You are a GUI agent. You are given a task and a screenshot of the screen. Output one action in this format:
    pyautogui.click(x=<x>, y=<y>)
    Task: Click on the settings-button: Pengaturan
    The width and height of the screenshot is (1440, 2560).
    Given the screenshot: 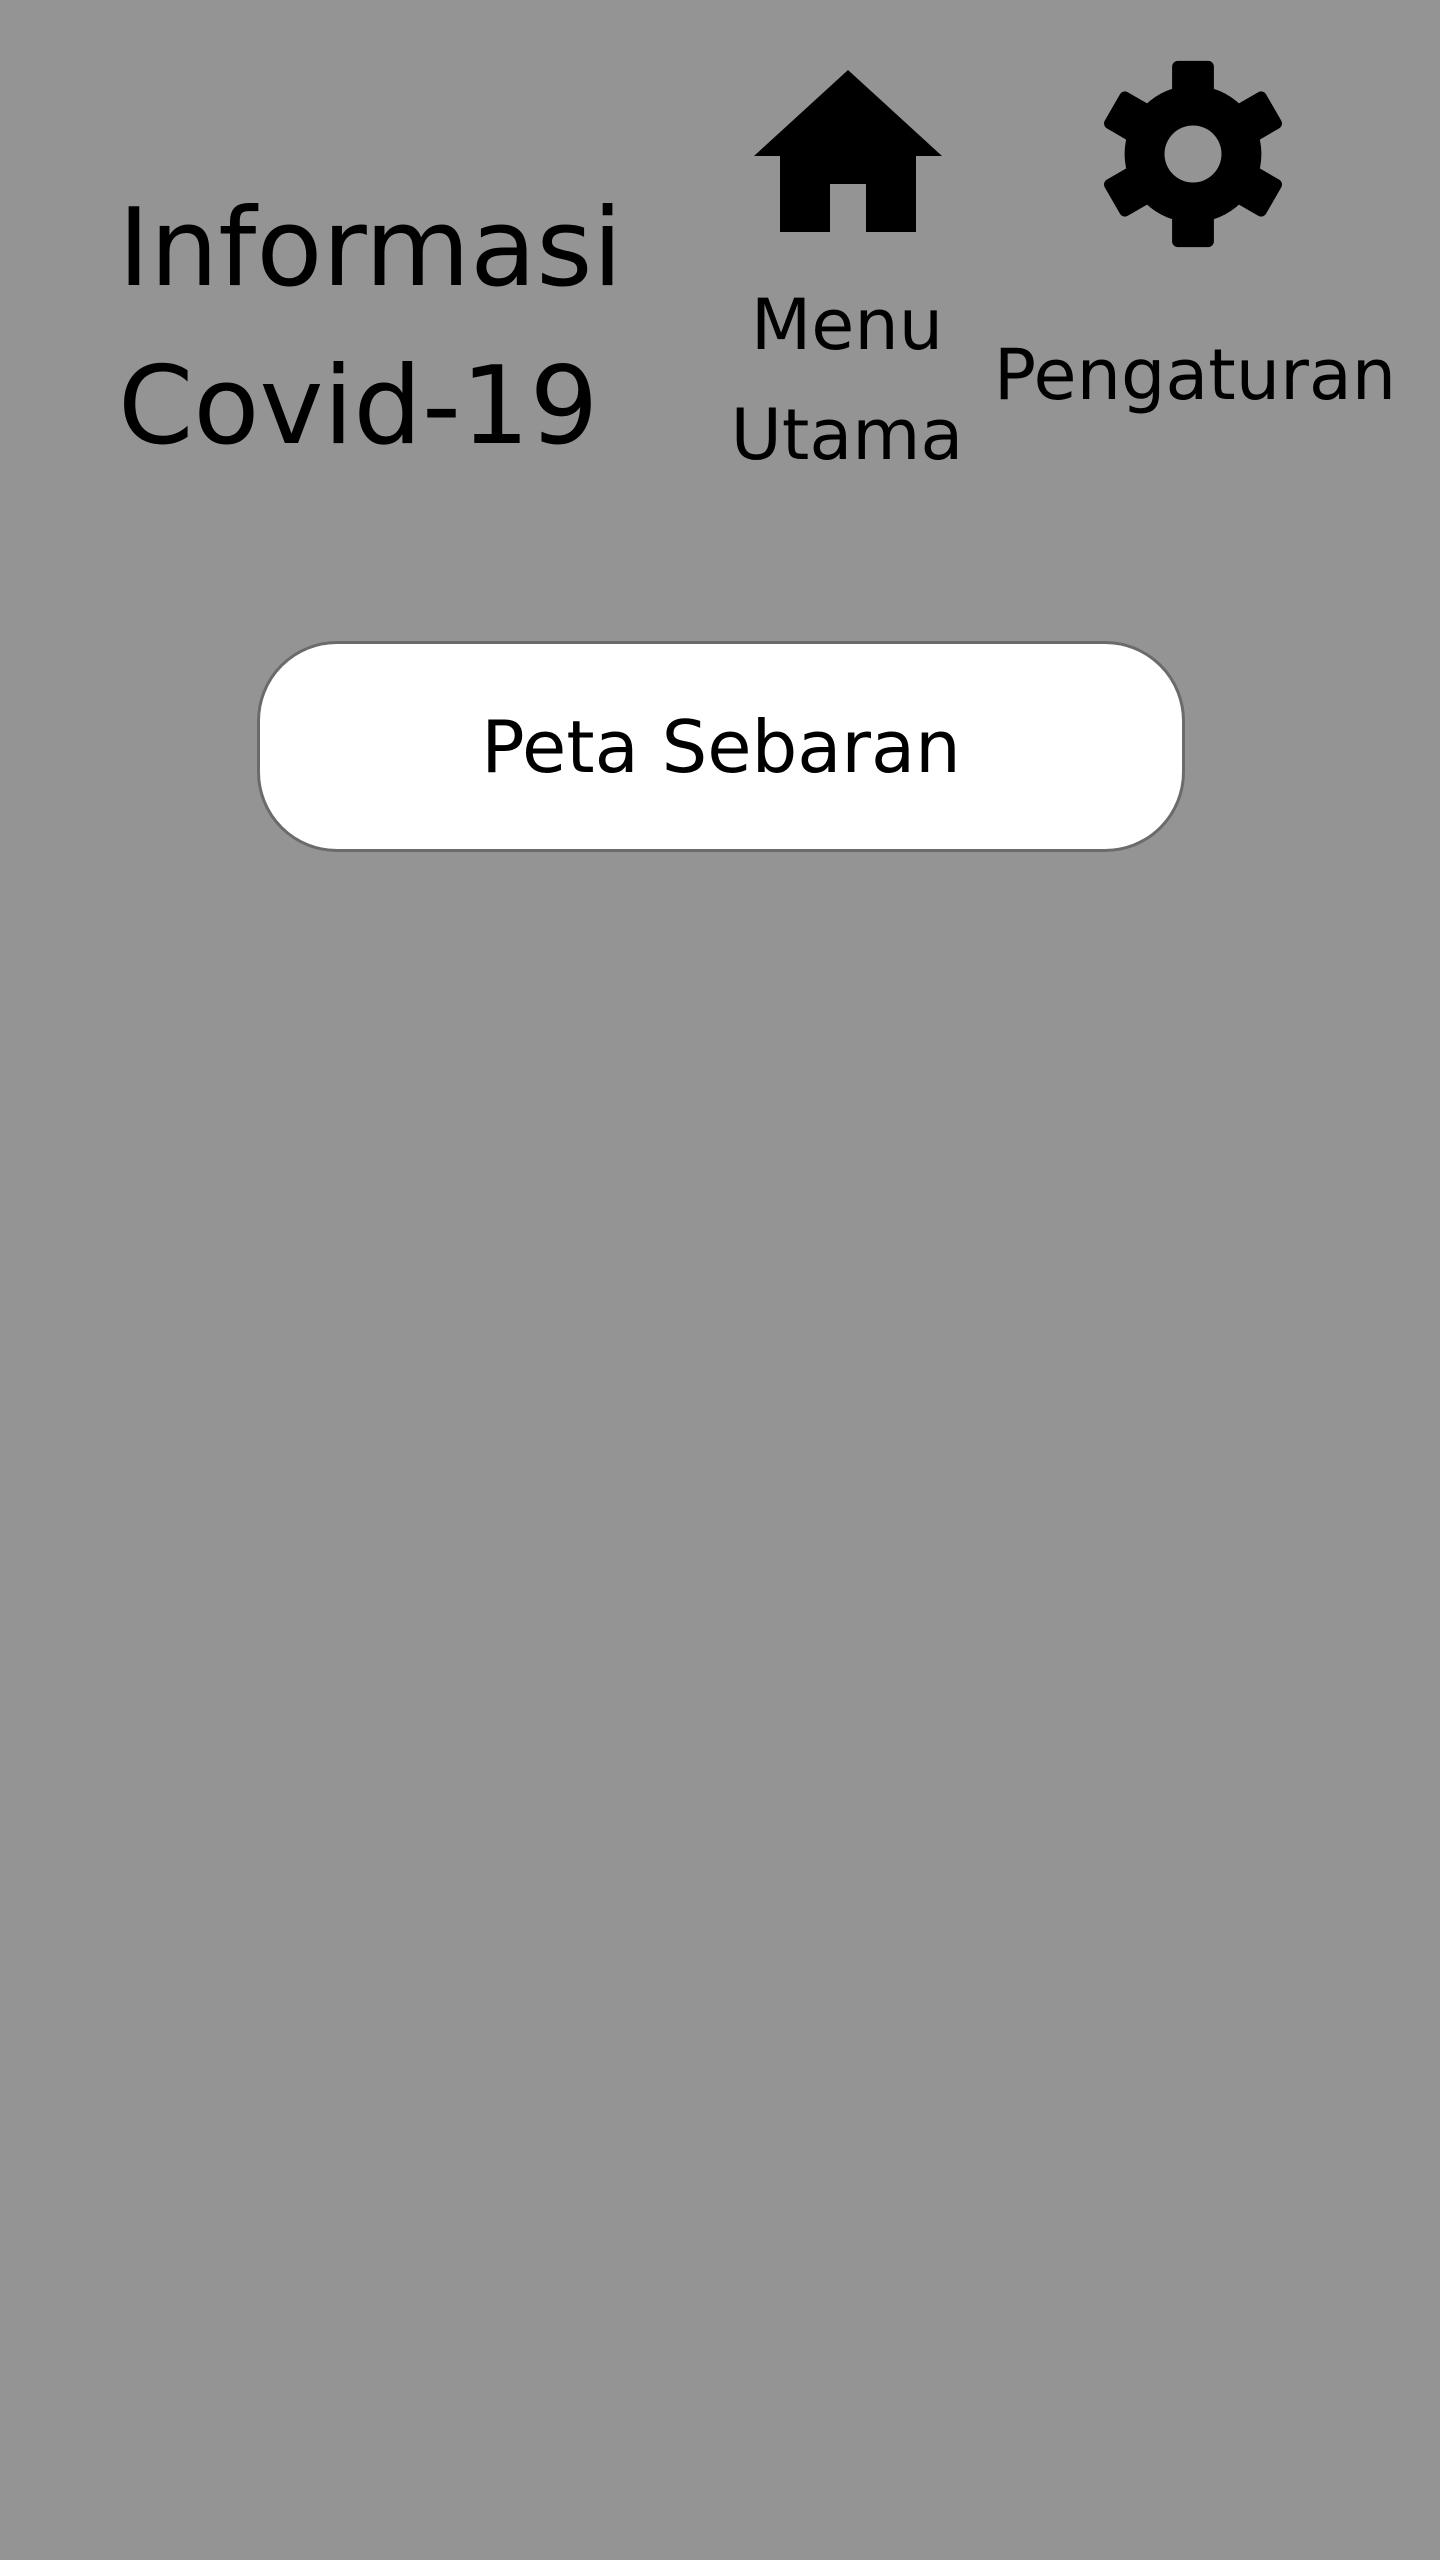 What is the action you would take?
    pyautogui.click(x=1195, y=240)
    